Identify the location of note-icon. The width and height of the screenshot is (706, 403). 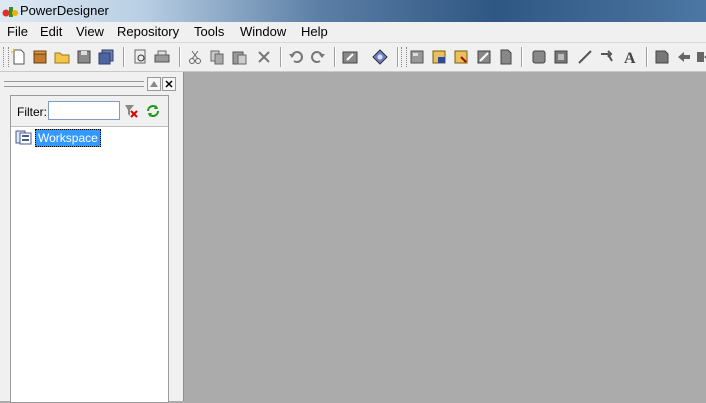
(662, 57).